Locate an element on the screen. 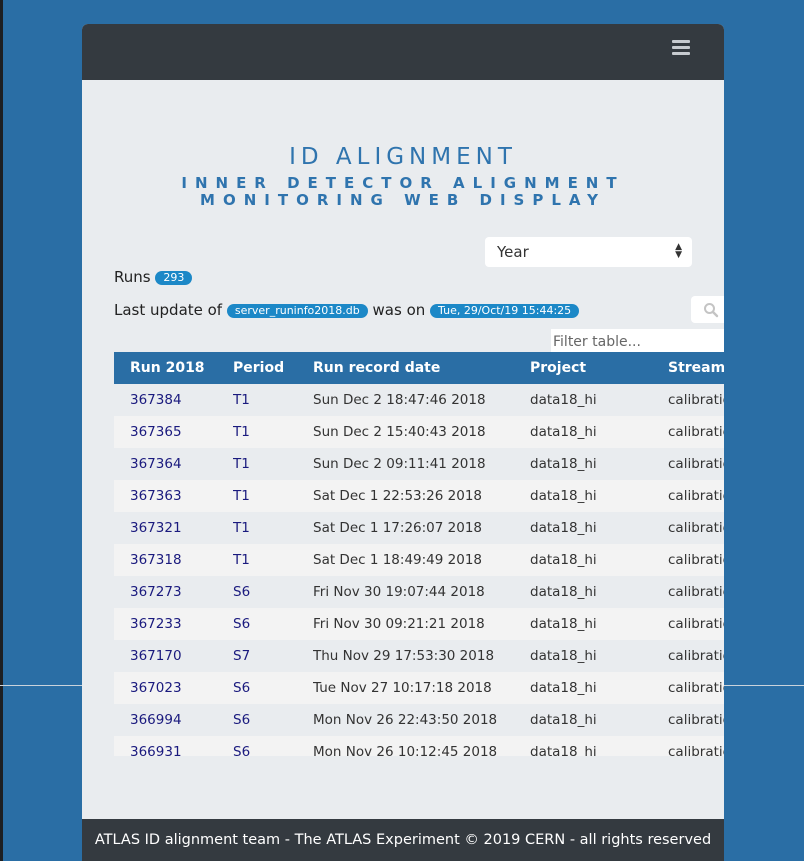 This screenshot has height=861, width=804. db-name-badge: server_runinfo2018.db is located at coordinates (297, 310).